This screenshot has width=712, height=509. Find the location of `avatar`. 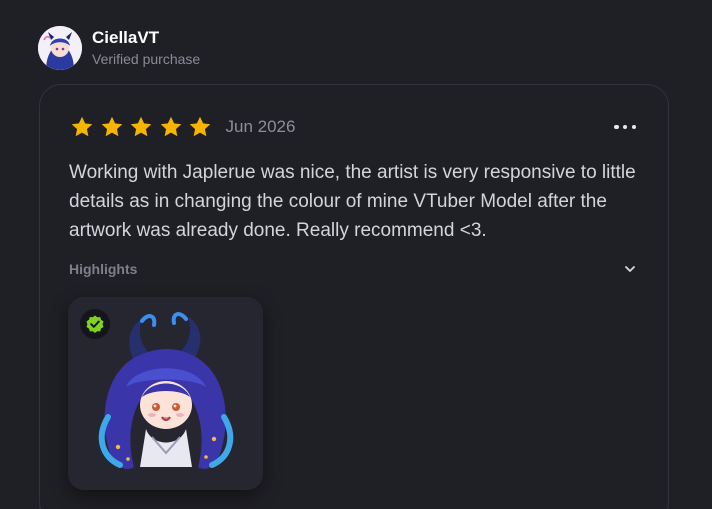

avatar is located at coordinates (60, 48).